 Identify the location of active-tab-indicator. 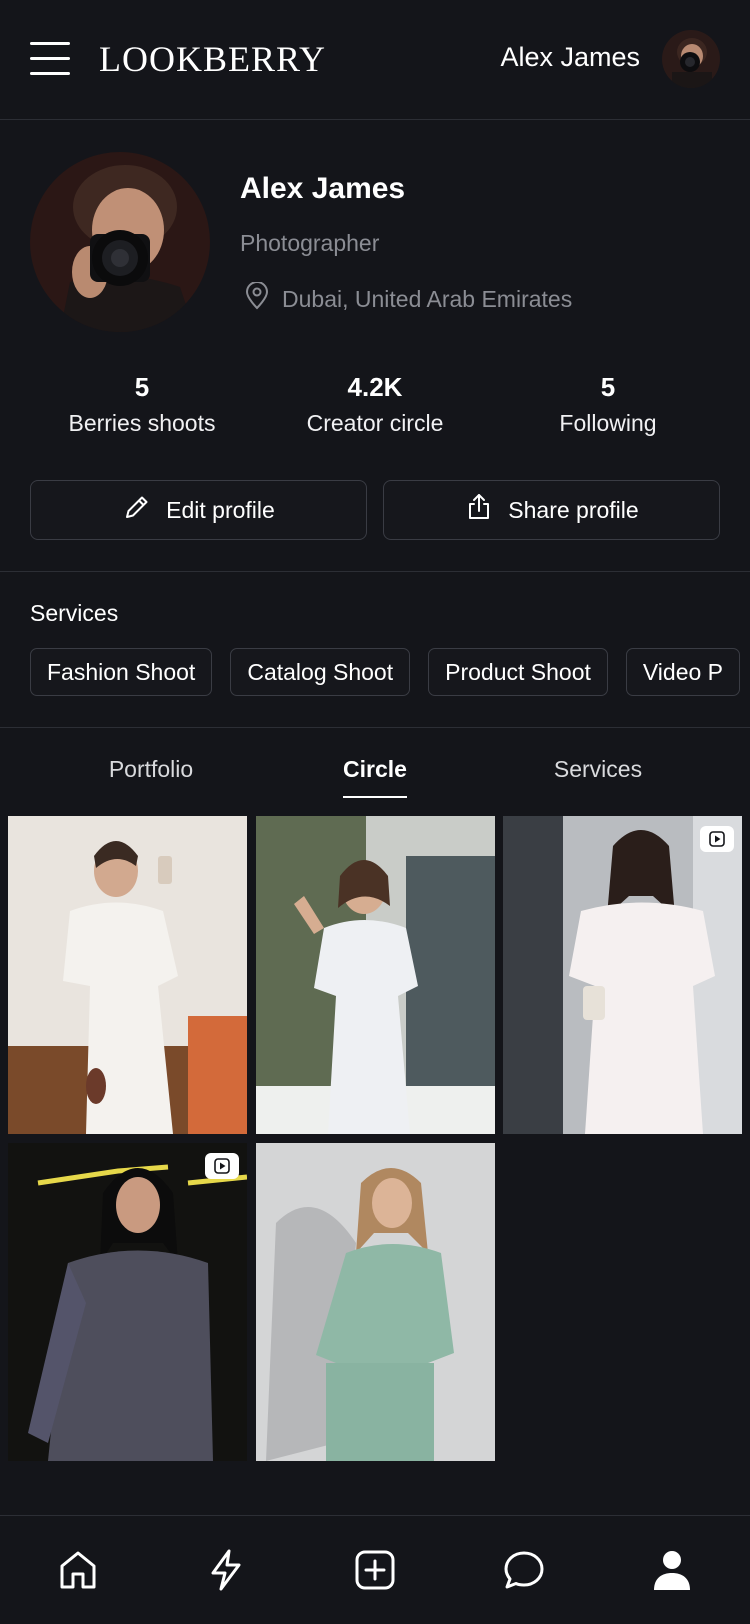
(375, 797).